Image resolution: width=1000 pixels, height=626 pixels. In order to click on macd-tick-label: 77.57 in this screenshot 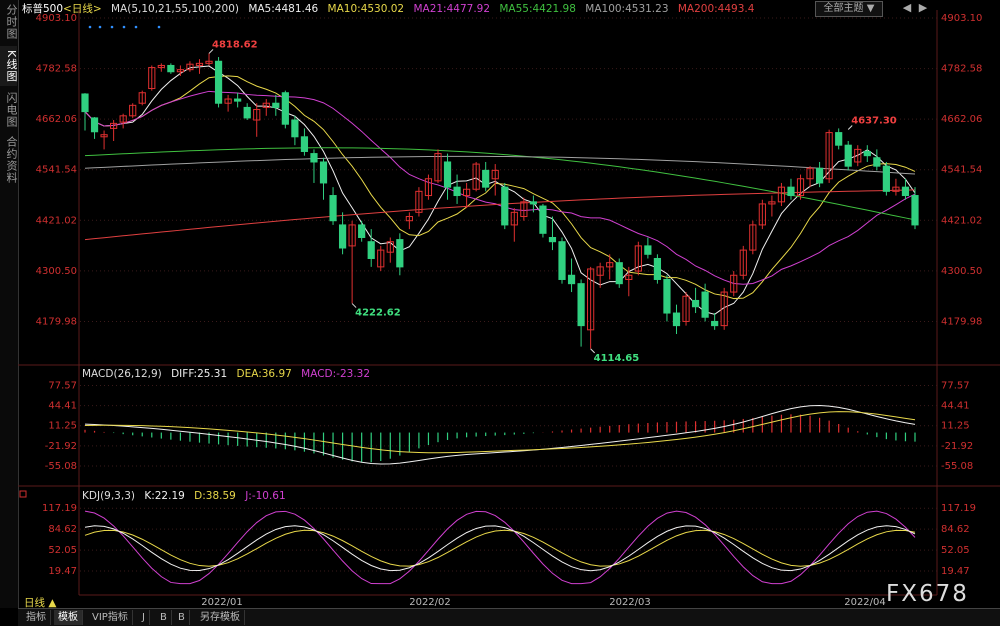, I will do `click(62, 386)`.